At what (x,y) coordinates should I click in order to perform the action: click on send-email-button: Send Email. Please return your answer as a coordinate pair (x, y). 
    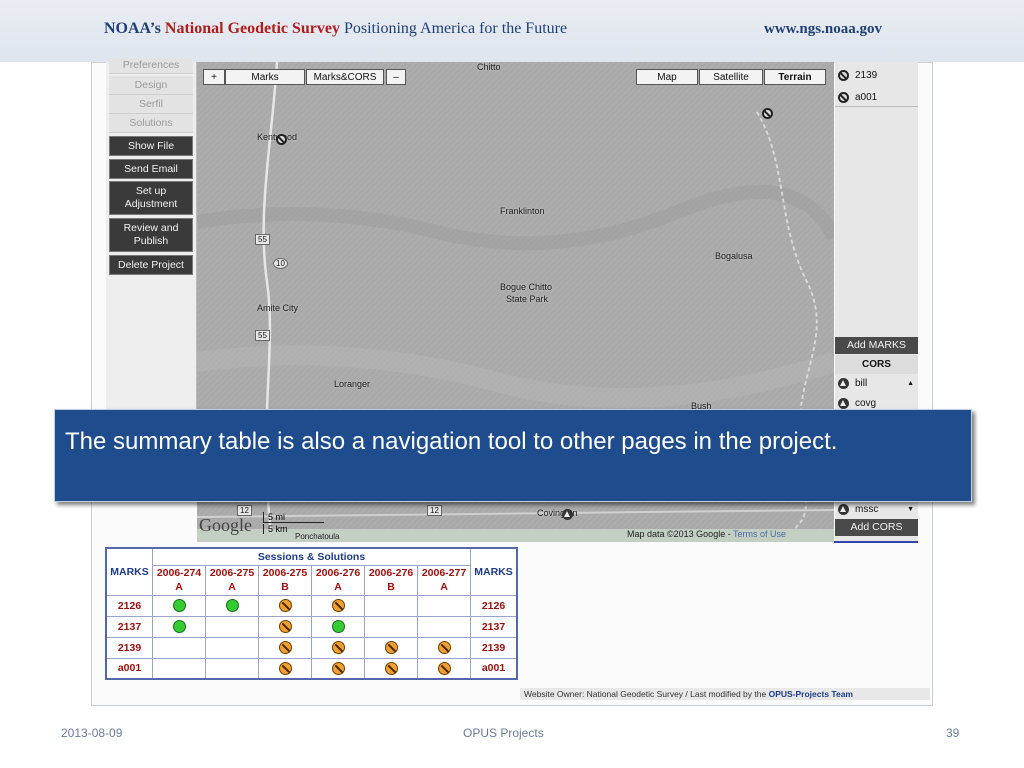
    Looking at the image, I should click on (151, 169).